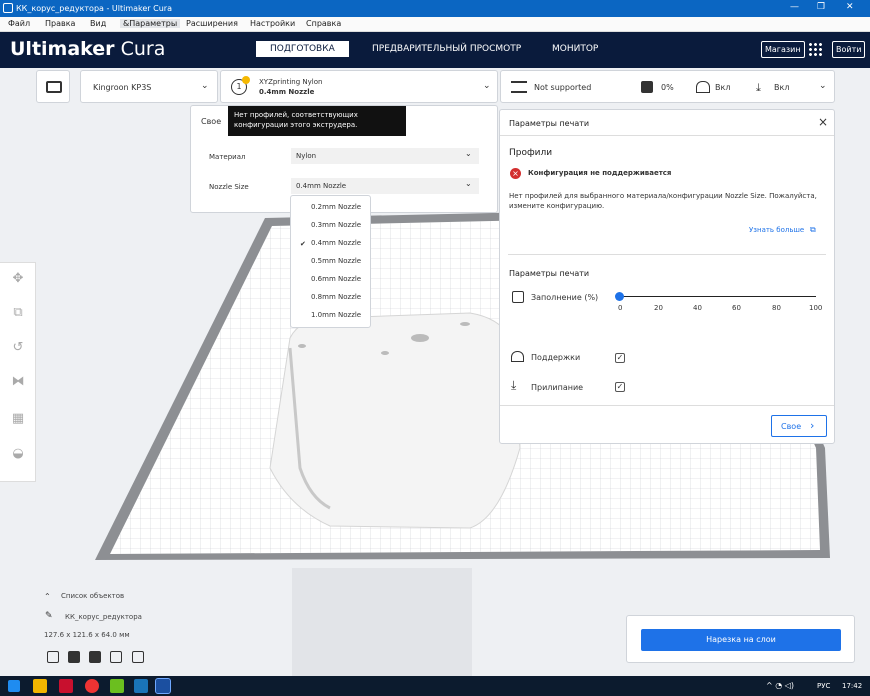  Describe the element at coordinates (557, 387) in the screenshot. I see `adhesion-label: Прилипание` at that location.